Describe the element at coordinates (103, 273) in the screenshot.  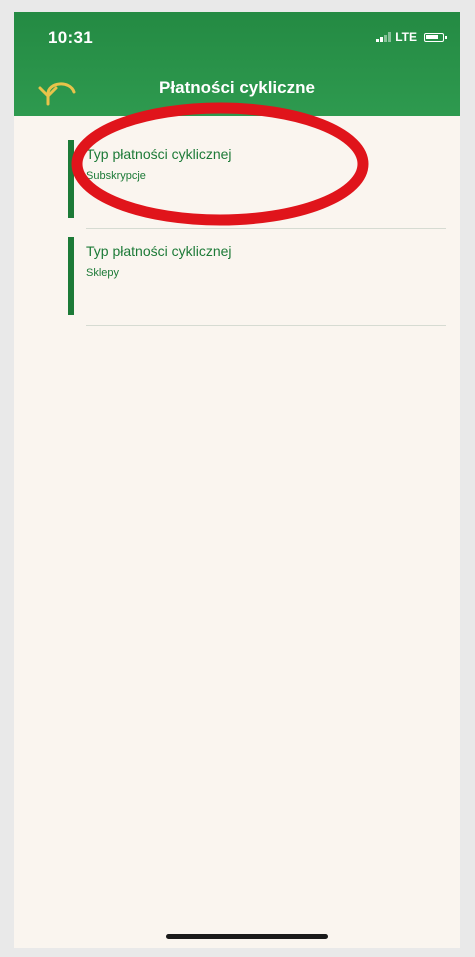
I see `list-item-value: Sklepy` at that location.